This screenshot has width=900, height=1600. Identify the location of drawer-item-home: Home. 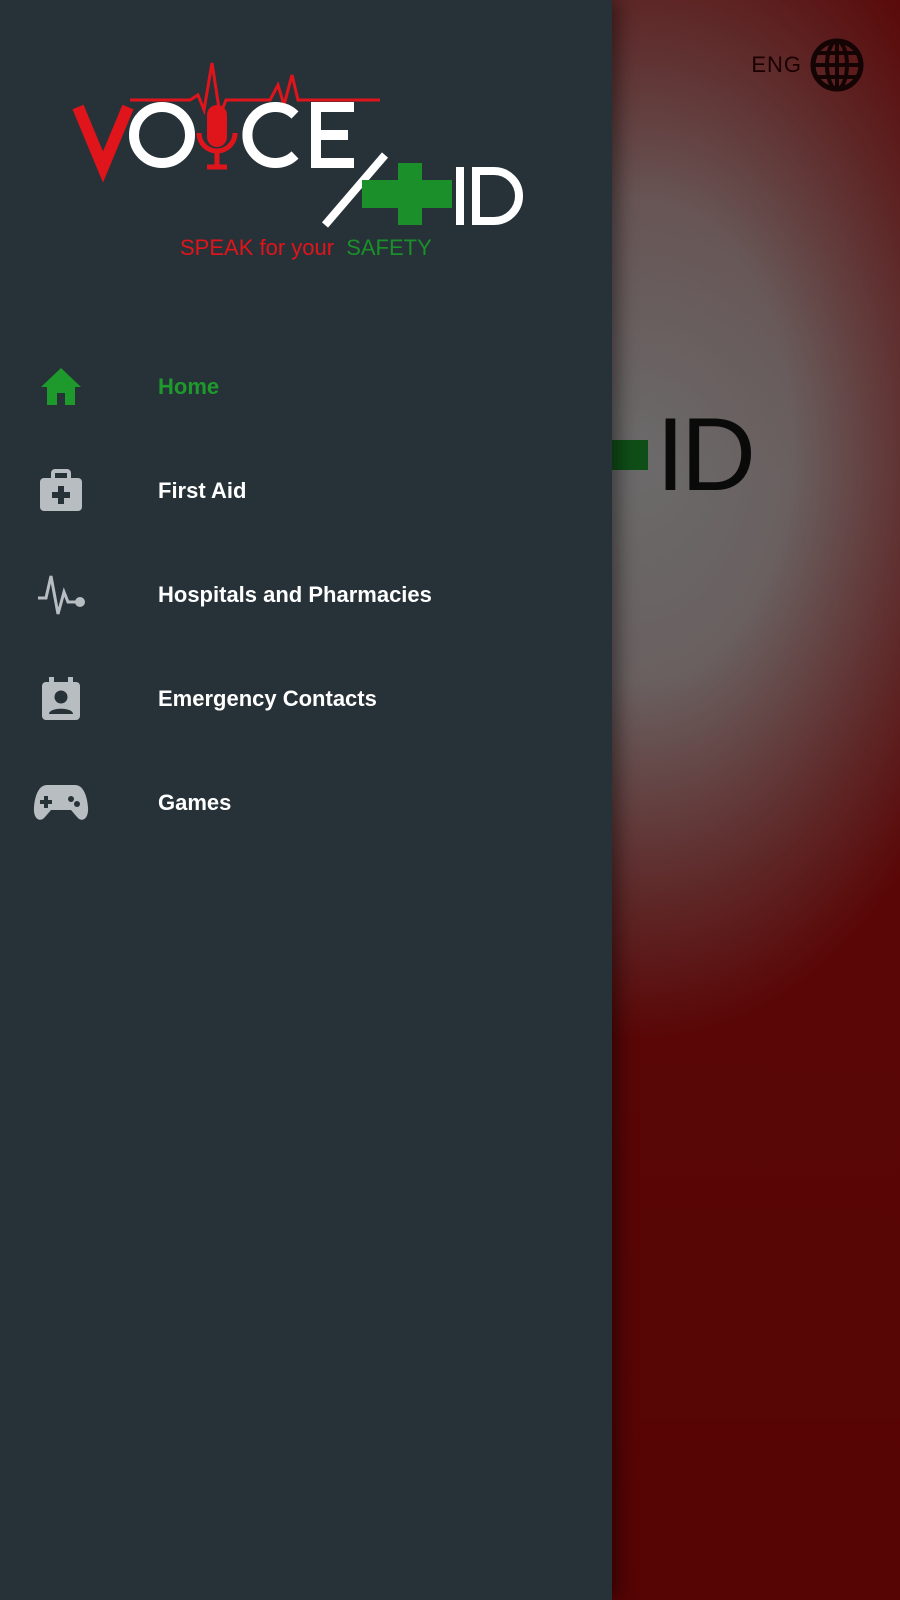
(306, 387).